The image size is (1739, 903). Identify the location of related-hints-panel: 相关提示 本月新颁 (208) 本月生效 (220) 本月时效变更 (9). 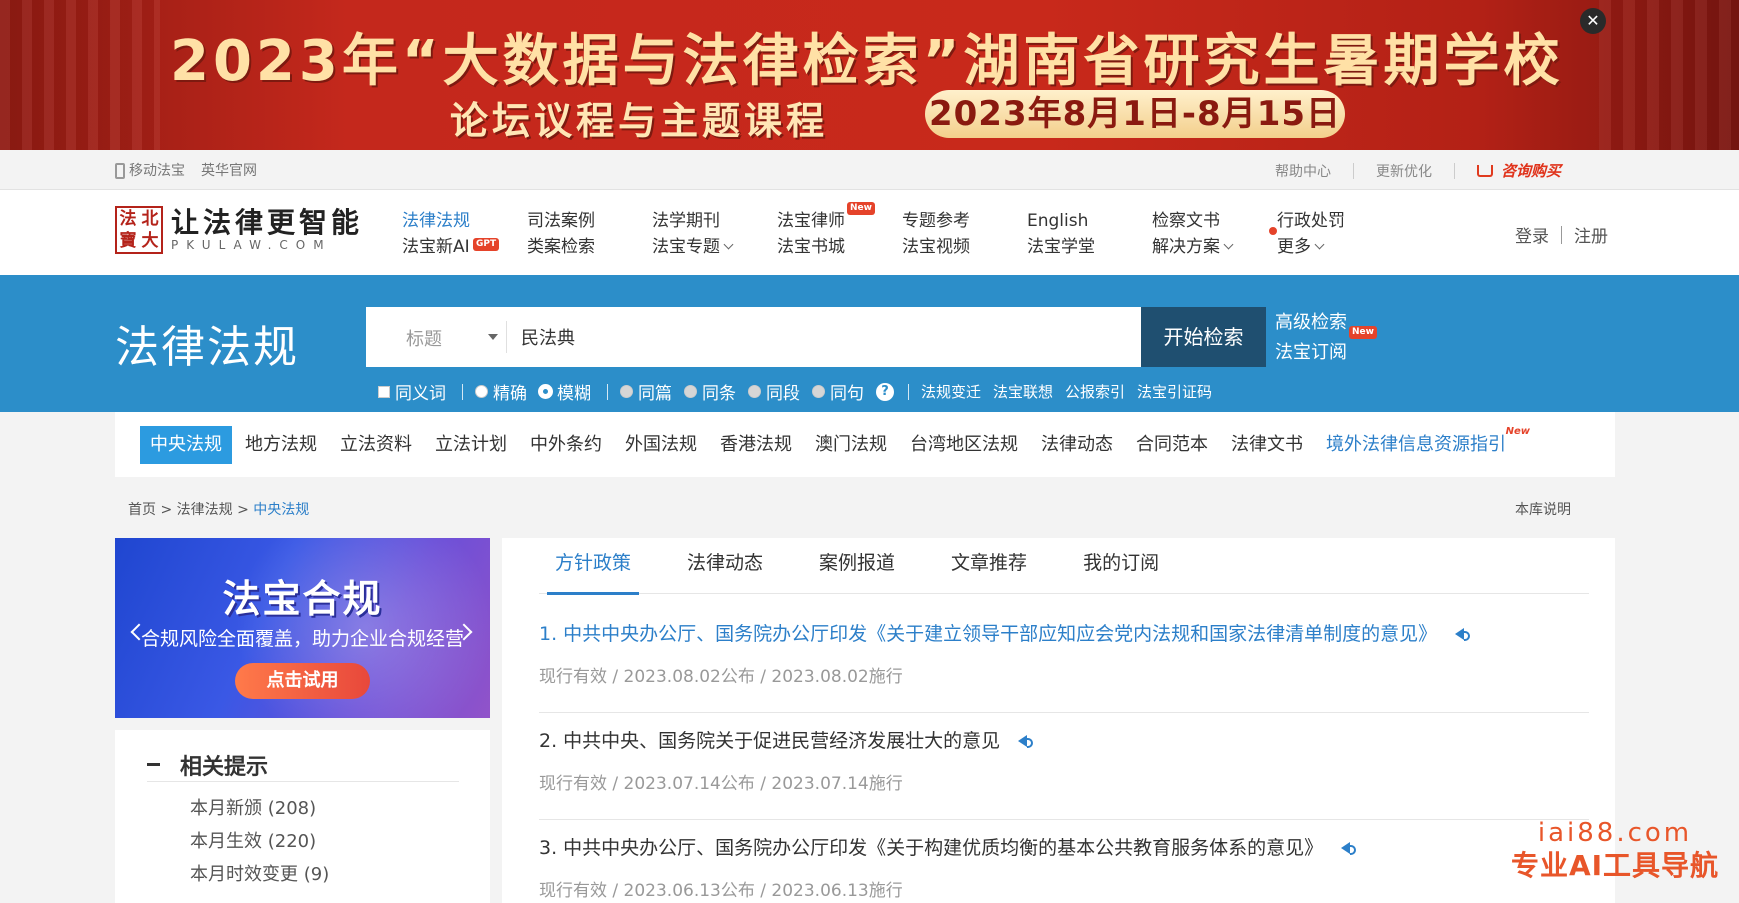
(302, 816).